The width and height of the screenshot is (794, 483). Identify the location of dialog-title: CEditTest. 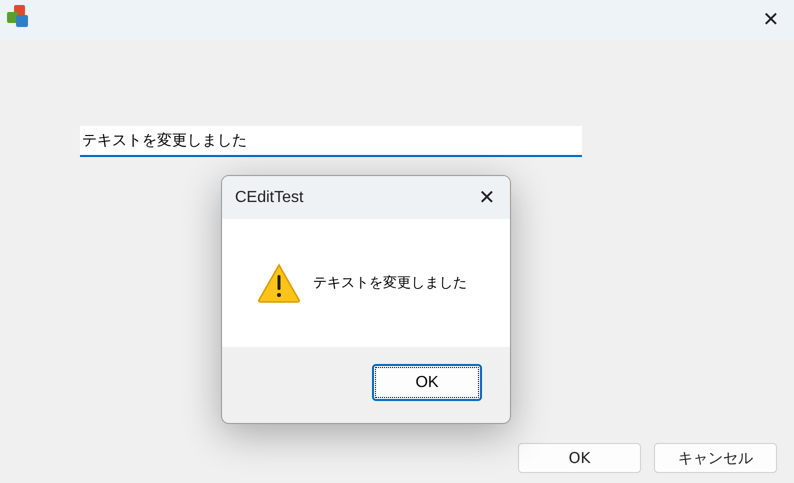
(269, 198).